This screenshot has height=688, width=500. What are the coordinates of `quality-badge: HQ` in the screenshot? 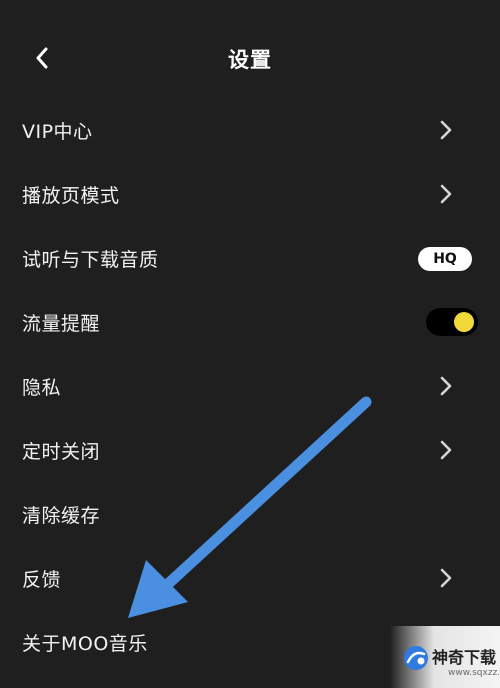 It's located at (445, 259).